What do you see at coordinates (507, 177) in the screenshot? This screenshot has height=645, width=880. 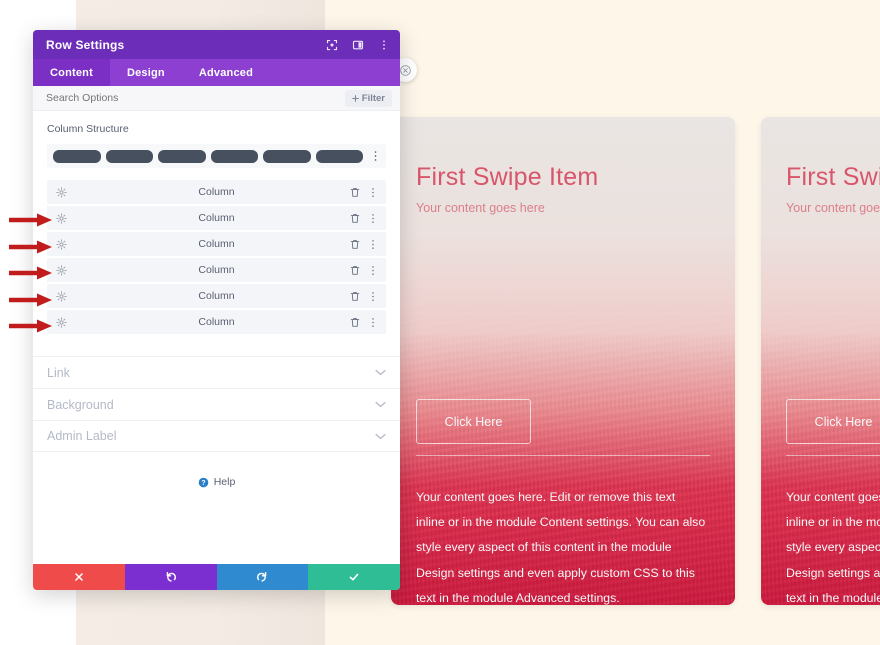 I see `swipe-card-1-title: First Swipe Item` at bounding box center [507, 177].